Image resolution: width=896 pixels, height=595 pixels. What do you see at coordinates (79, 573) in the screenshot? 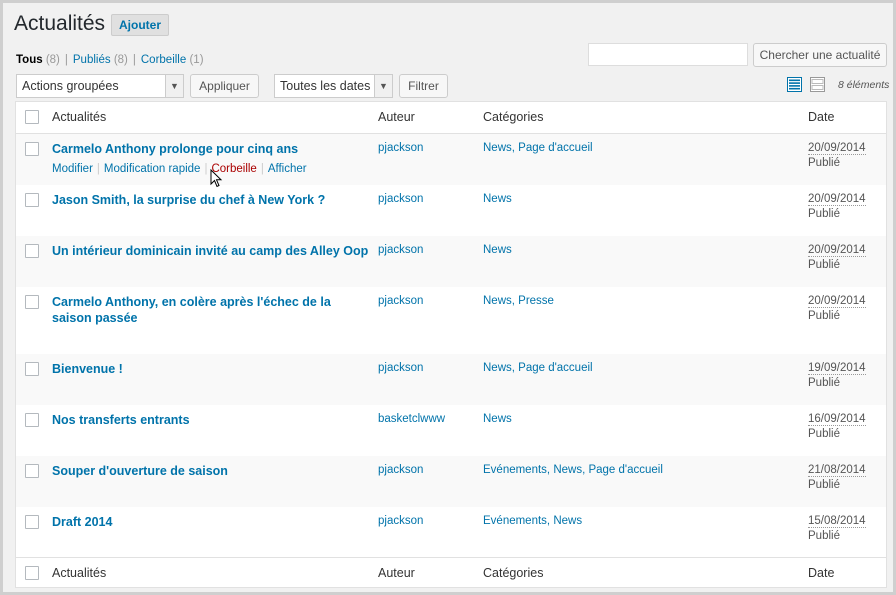
I see `column-footer-title: Actualités` at bounding box center [79, 573].